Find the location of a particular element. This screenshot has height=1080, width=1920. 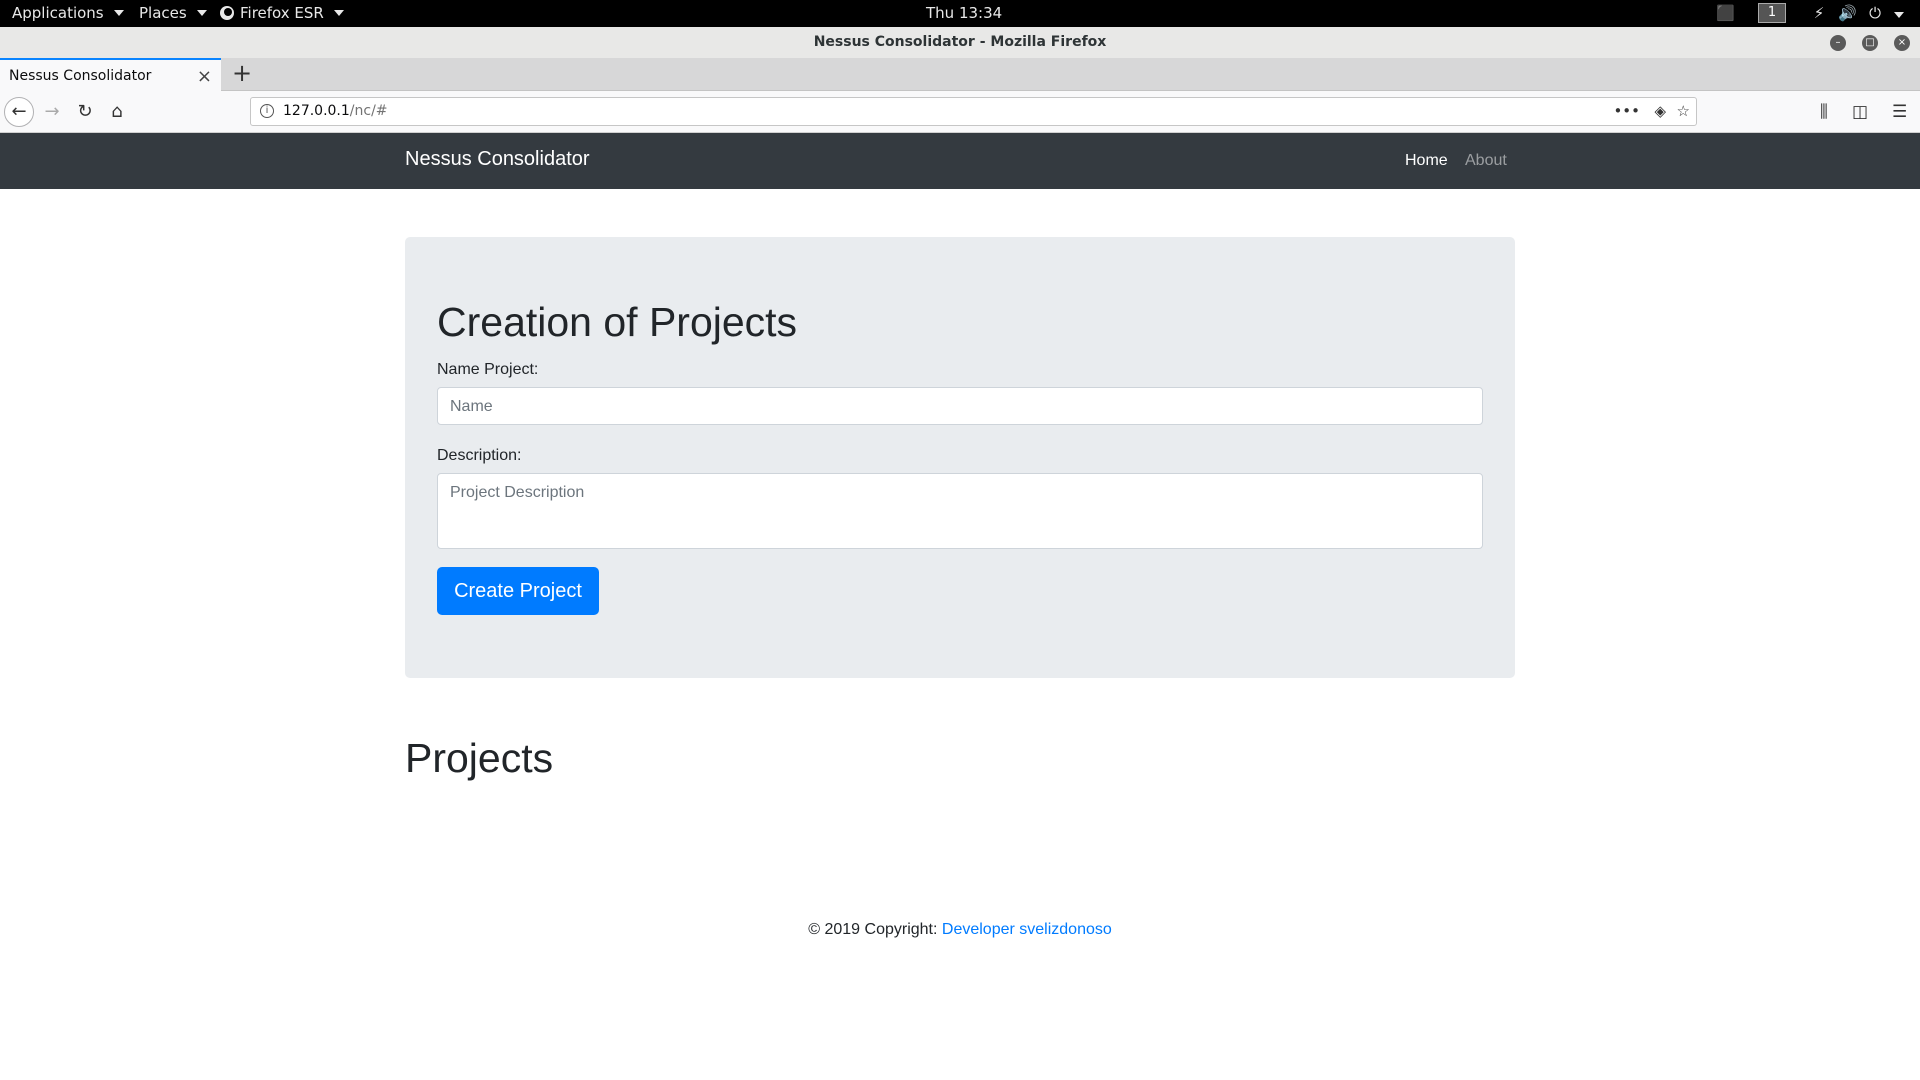

tab-strip: Nessus Consolidator × + is located at coordinates (960, 74).